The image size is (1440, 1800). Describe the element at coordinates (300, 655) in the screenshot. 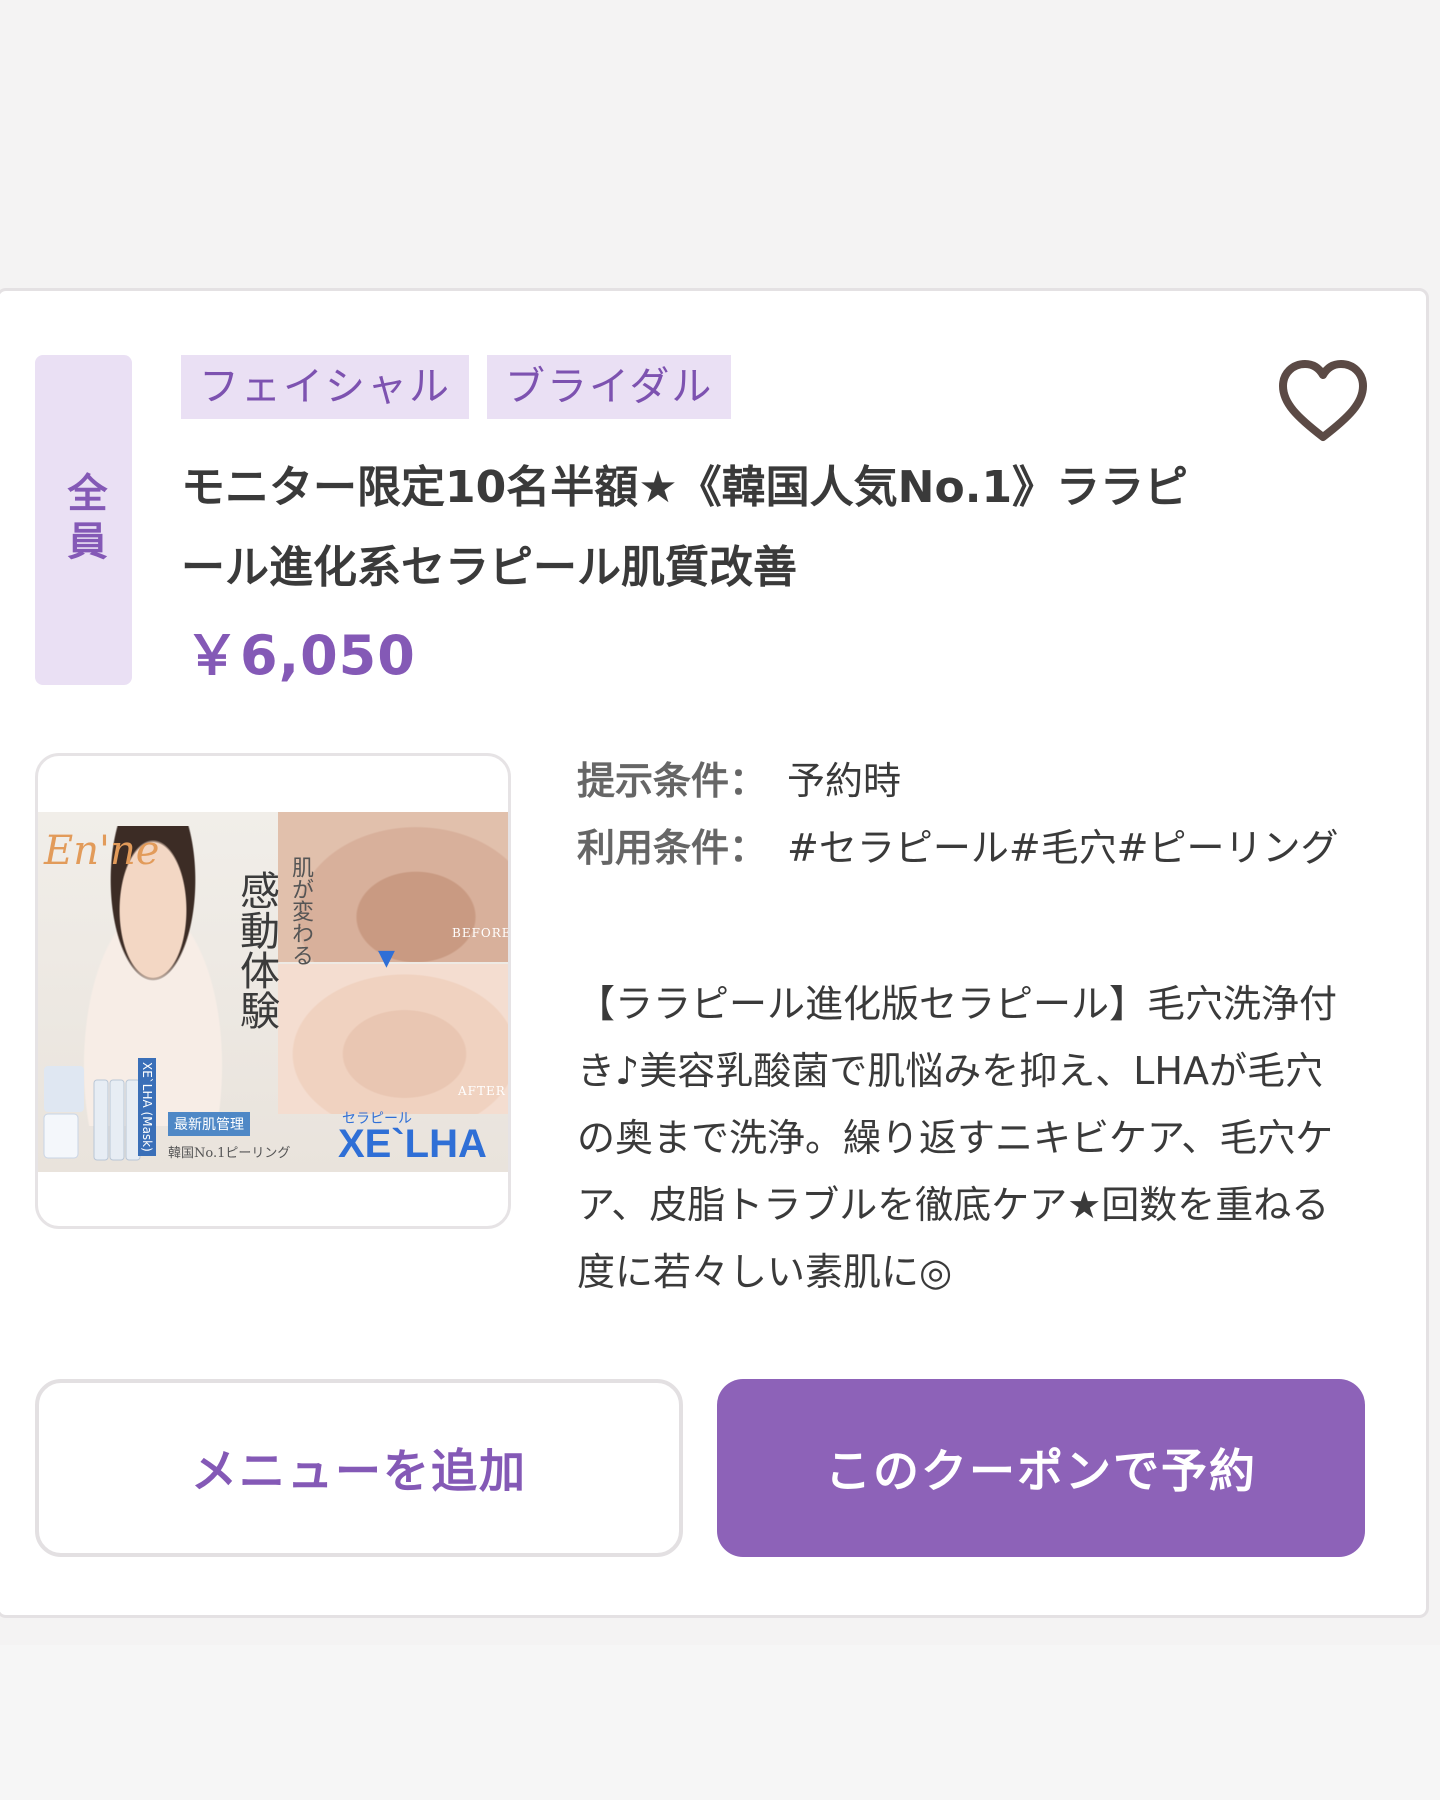

I see `coupon-price: ￥6,050` at that location.